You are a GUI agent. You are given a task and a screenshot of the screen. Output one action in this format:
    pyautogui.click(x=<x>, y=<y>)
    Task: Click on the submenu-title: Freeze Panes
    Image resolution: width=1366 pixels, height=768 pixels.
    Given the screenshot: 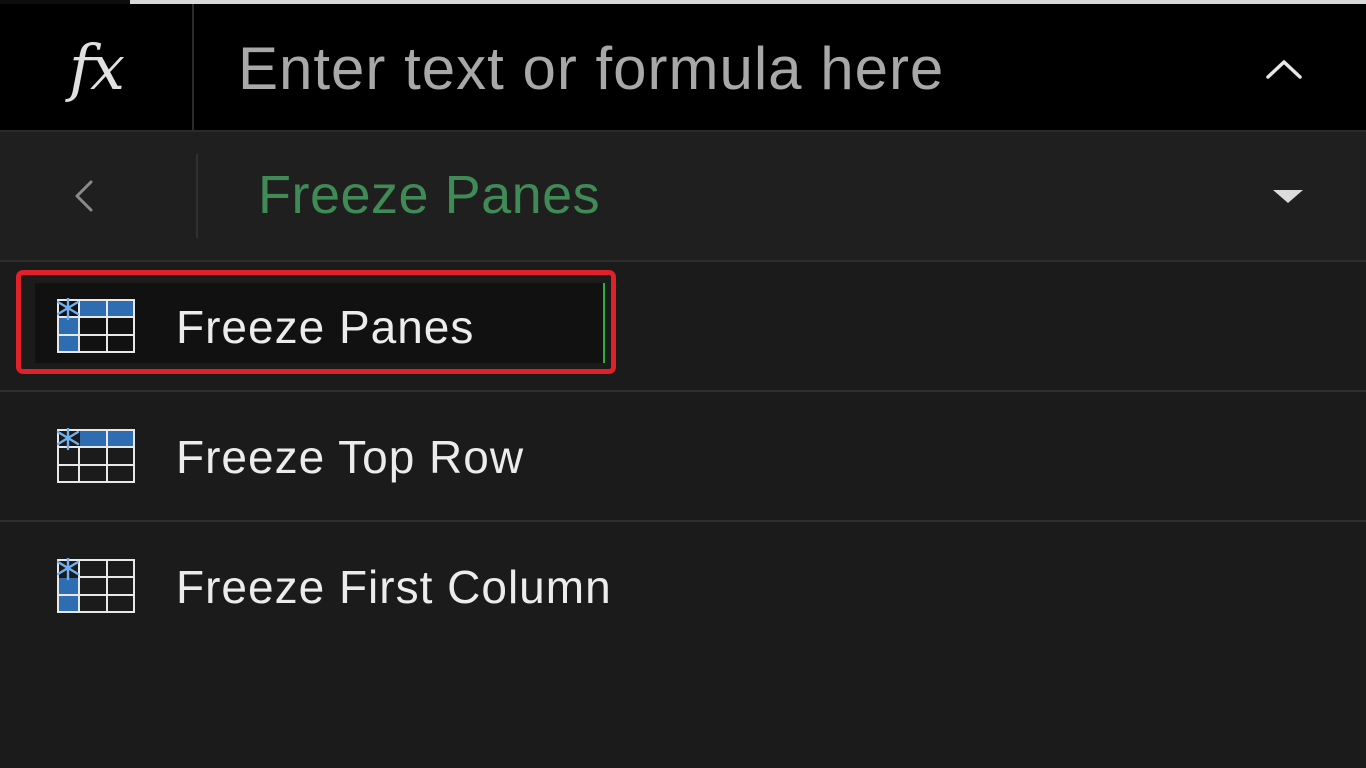 What is the action you would take?
    pyautogui.click(x=429, y=195)
    